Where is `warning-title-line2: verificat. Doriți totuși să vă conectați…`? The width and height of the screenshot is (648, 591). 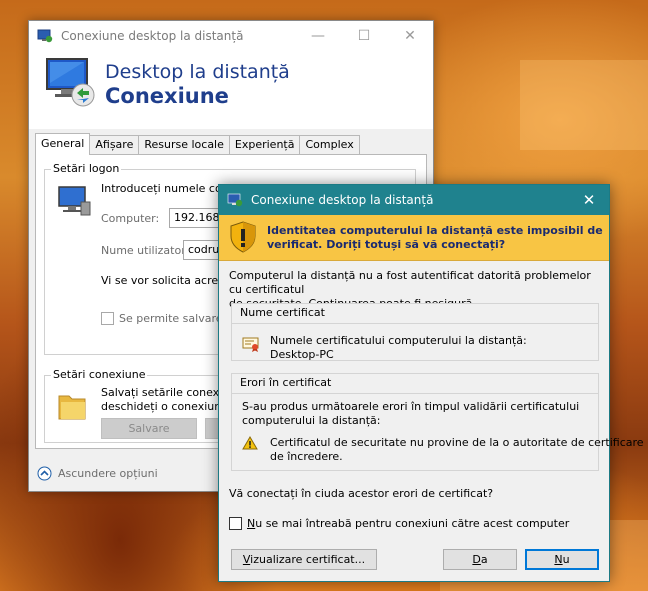 warning-title-line2: verificat. Doriți totuși să vă conectați… is located at coordinates (386, 244).